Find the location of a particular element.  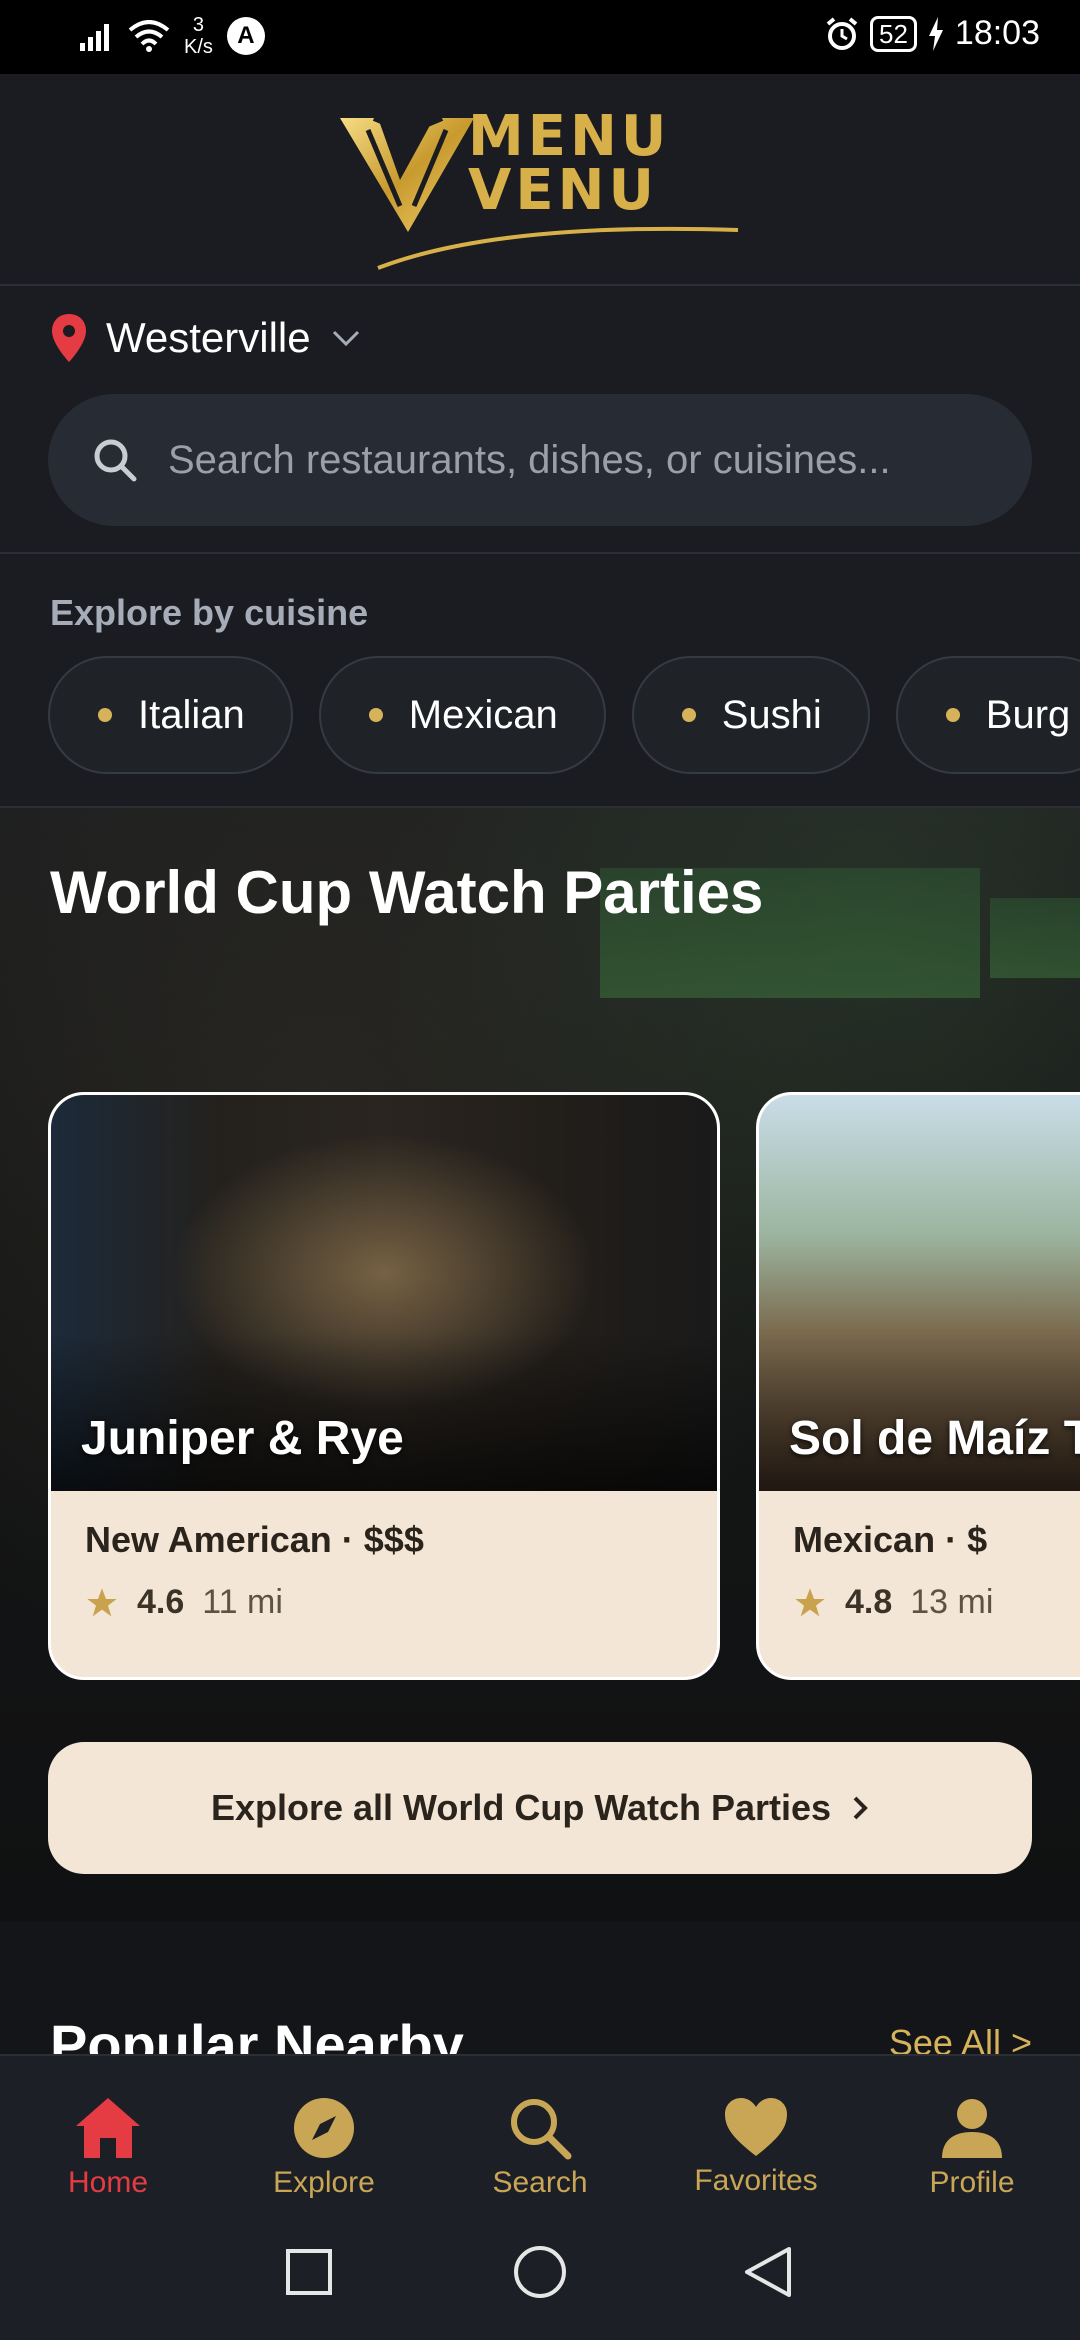

restaurant-name: Sol de Maíz T is located at coordinates (934, 1438).